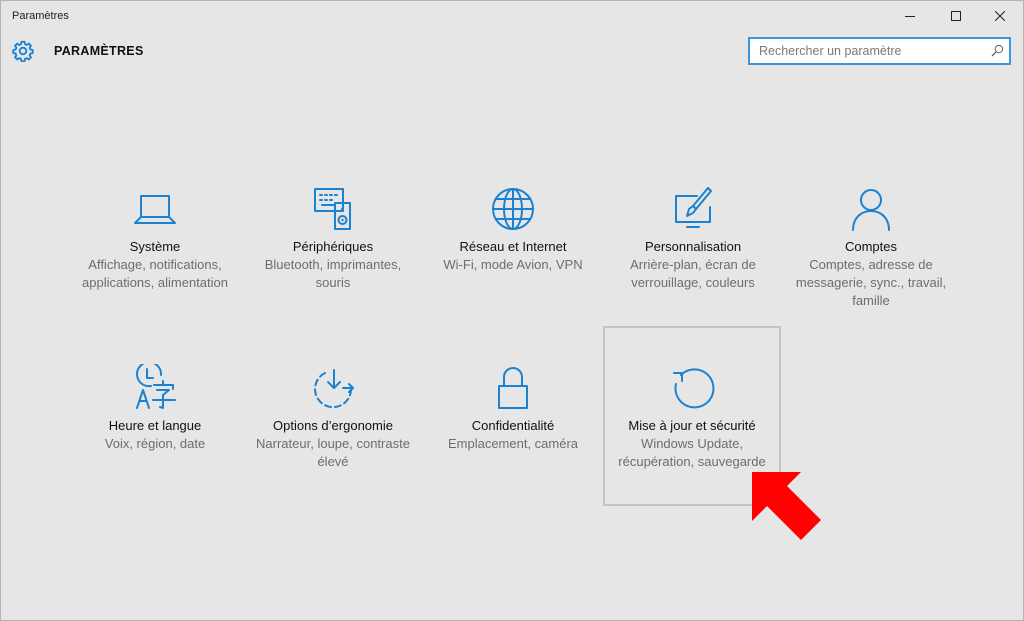  What do you see at coordinates (786, 506) in the screenshot?
I see `red-arrow-icon` at bounding box center [786, 506].